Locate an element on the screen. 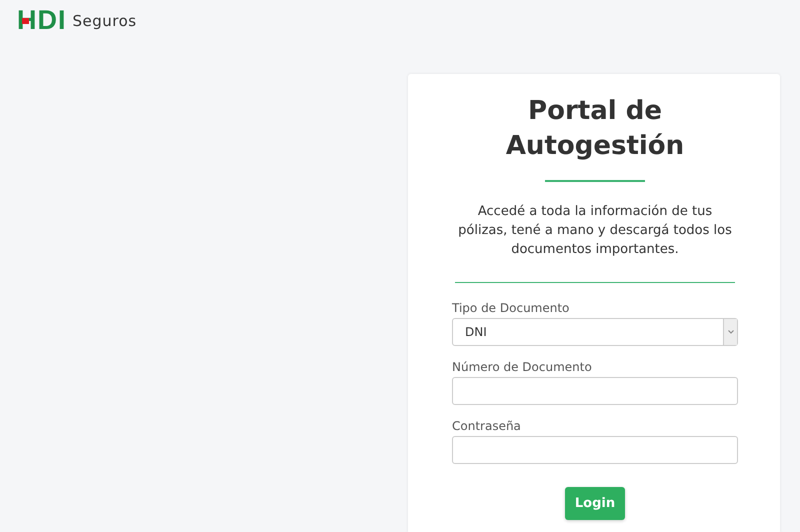 The height and width of the screenshot is (532, 800). document-type-select: DNI is located at coordinates (595, 332).